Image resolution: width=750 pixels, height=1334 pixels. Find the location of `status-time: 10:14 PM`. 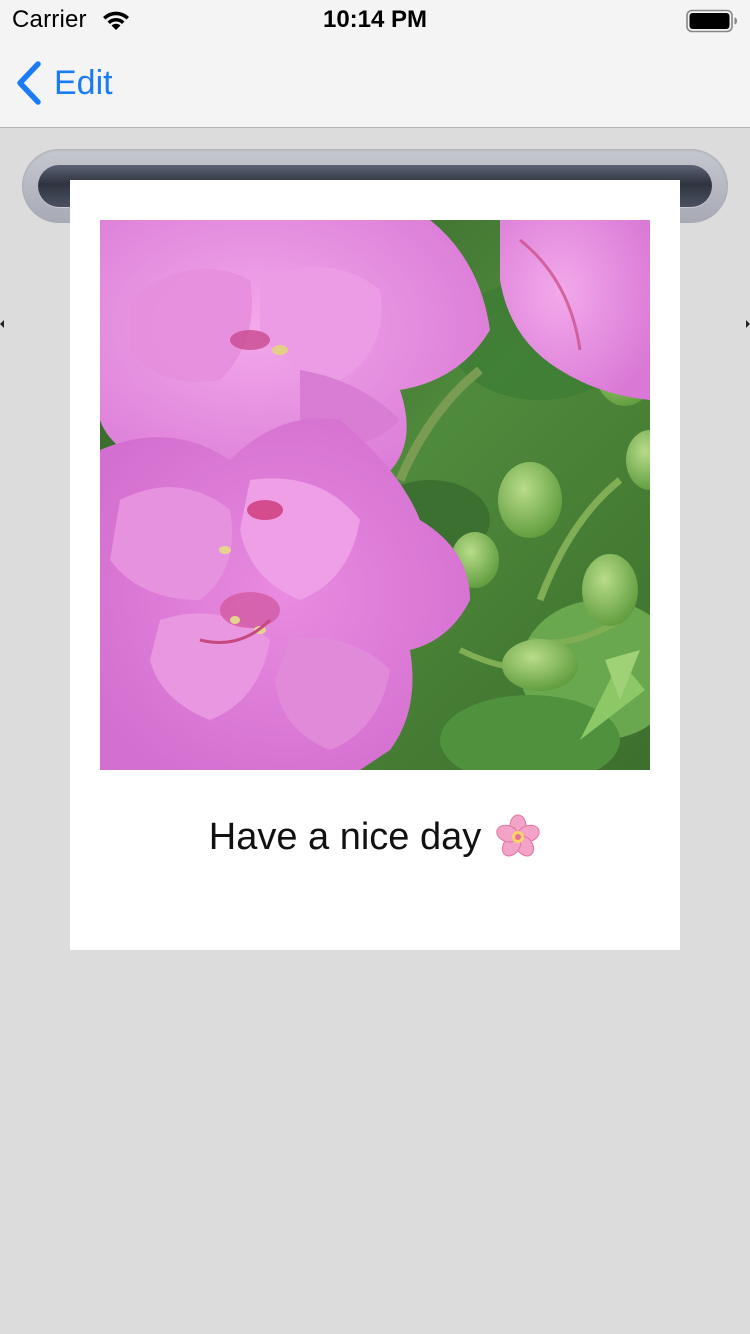

status-time: 10:14 PM is located at coordinates (375, 19).